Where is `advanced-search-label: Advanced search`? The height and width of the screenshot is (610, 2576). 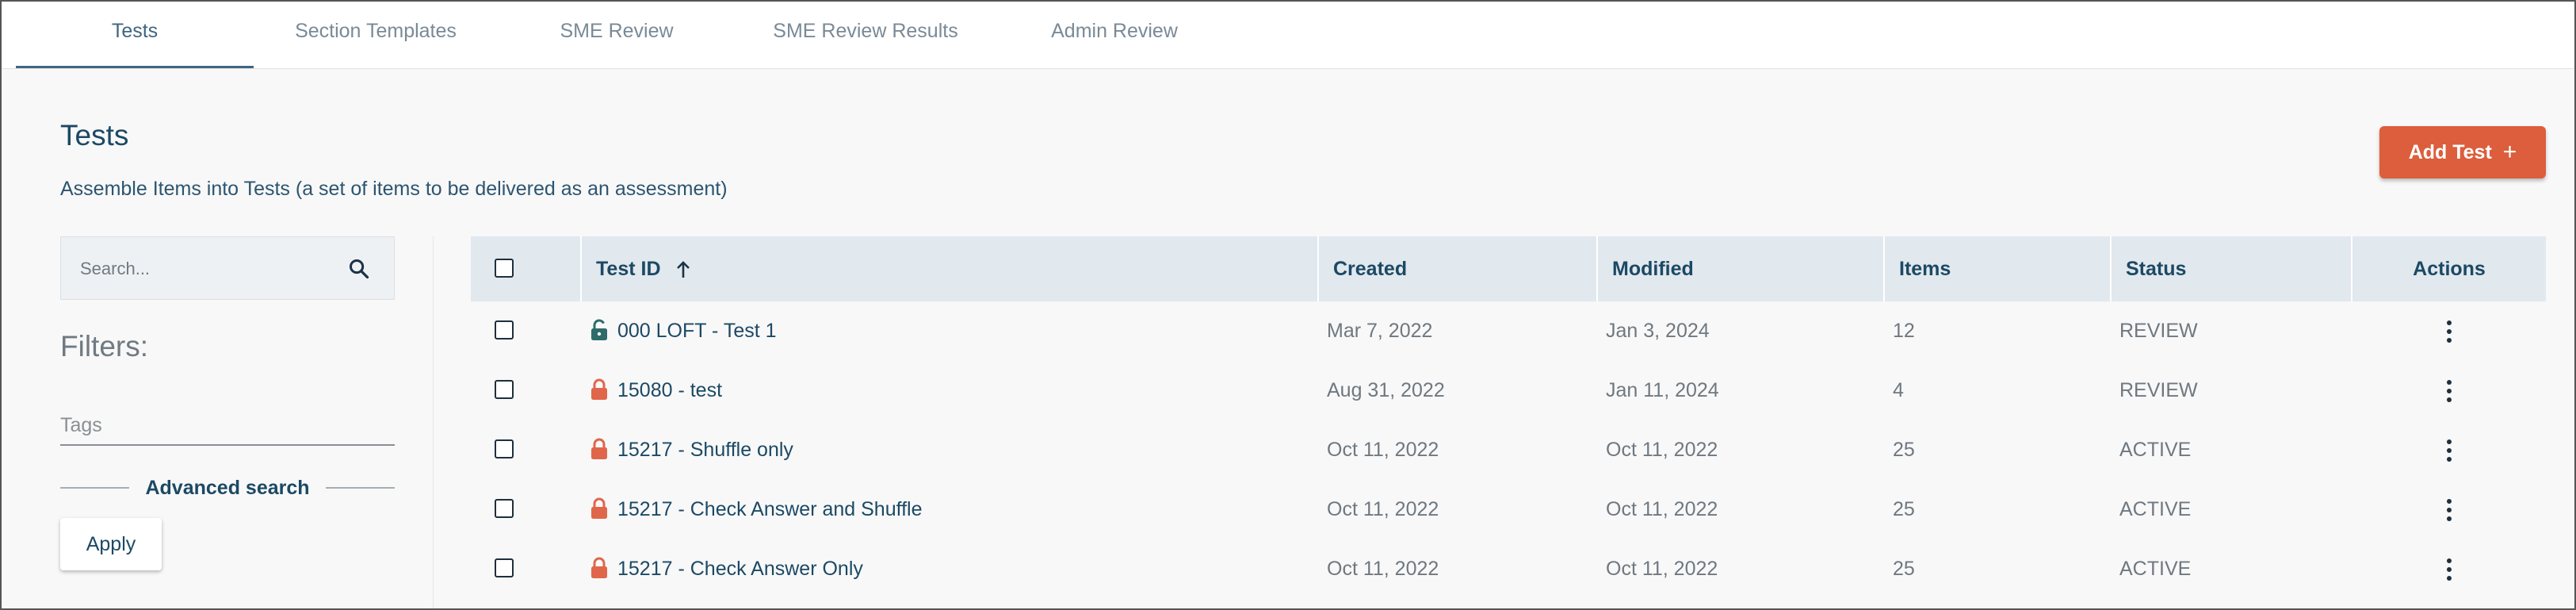 advanced-search-label: Advanced search is located at coordinates (227, 488).